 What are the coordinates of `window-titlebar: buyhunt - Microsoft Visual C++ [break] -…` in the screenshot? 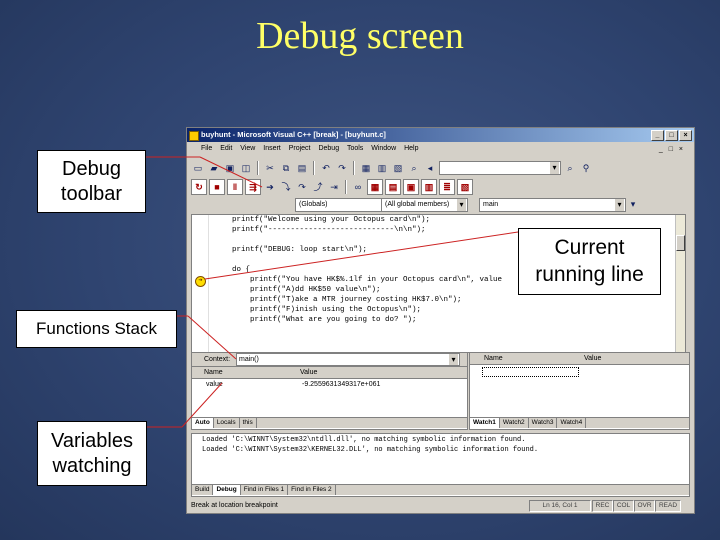 It's located at (440, 135).